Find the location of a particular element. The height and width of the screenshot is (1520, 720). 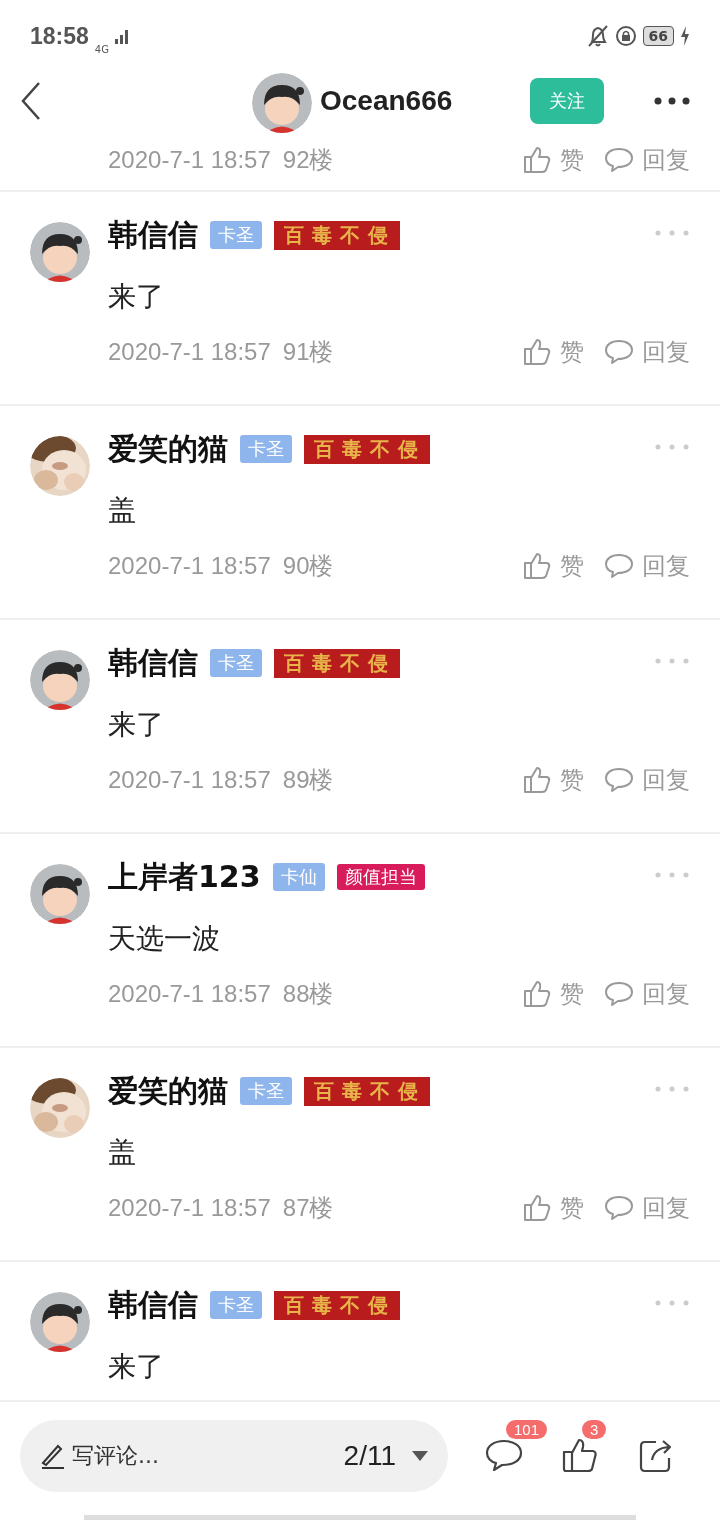

more-icon is located at coordinates (672, 101).